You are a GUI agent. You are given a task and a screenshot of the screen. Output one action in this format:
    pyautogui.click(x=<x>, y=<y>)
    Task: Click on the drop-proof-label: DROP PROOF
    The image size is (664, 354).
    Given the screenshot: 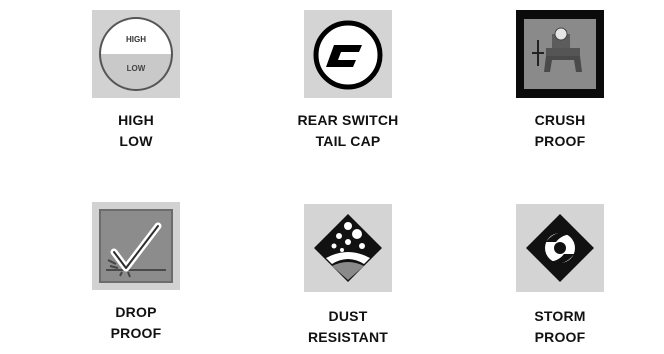 What is the action you would take?
    pyautogui.click(x=136, y=323)
    